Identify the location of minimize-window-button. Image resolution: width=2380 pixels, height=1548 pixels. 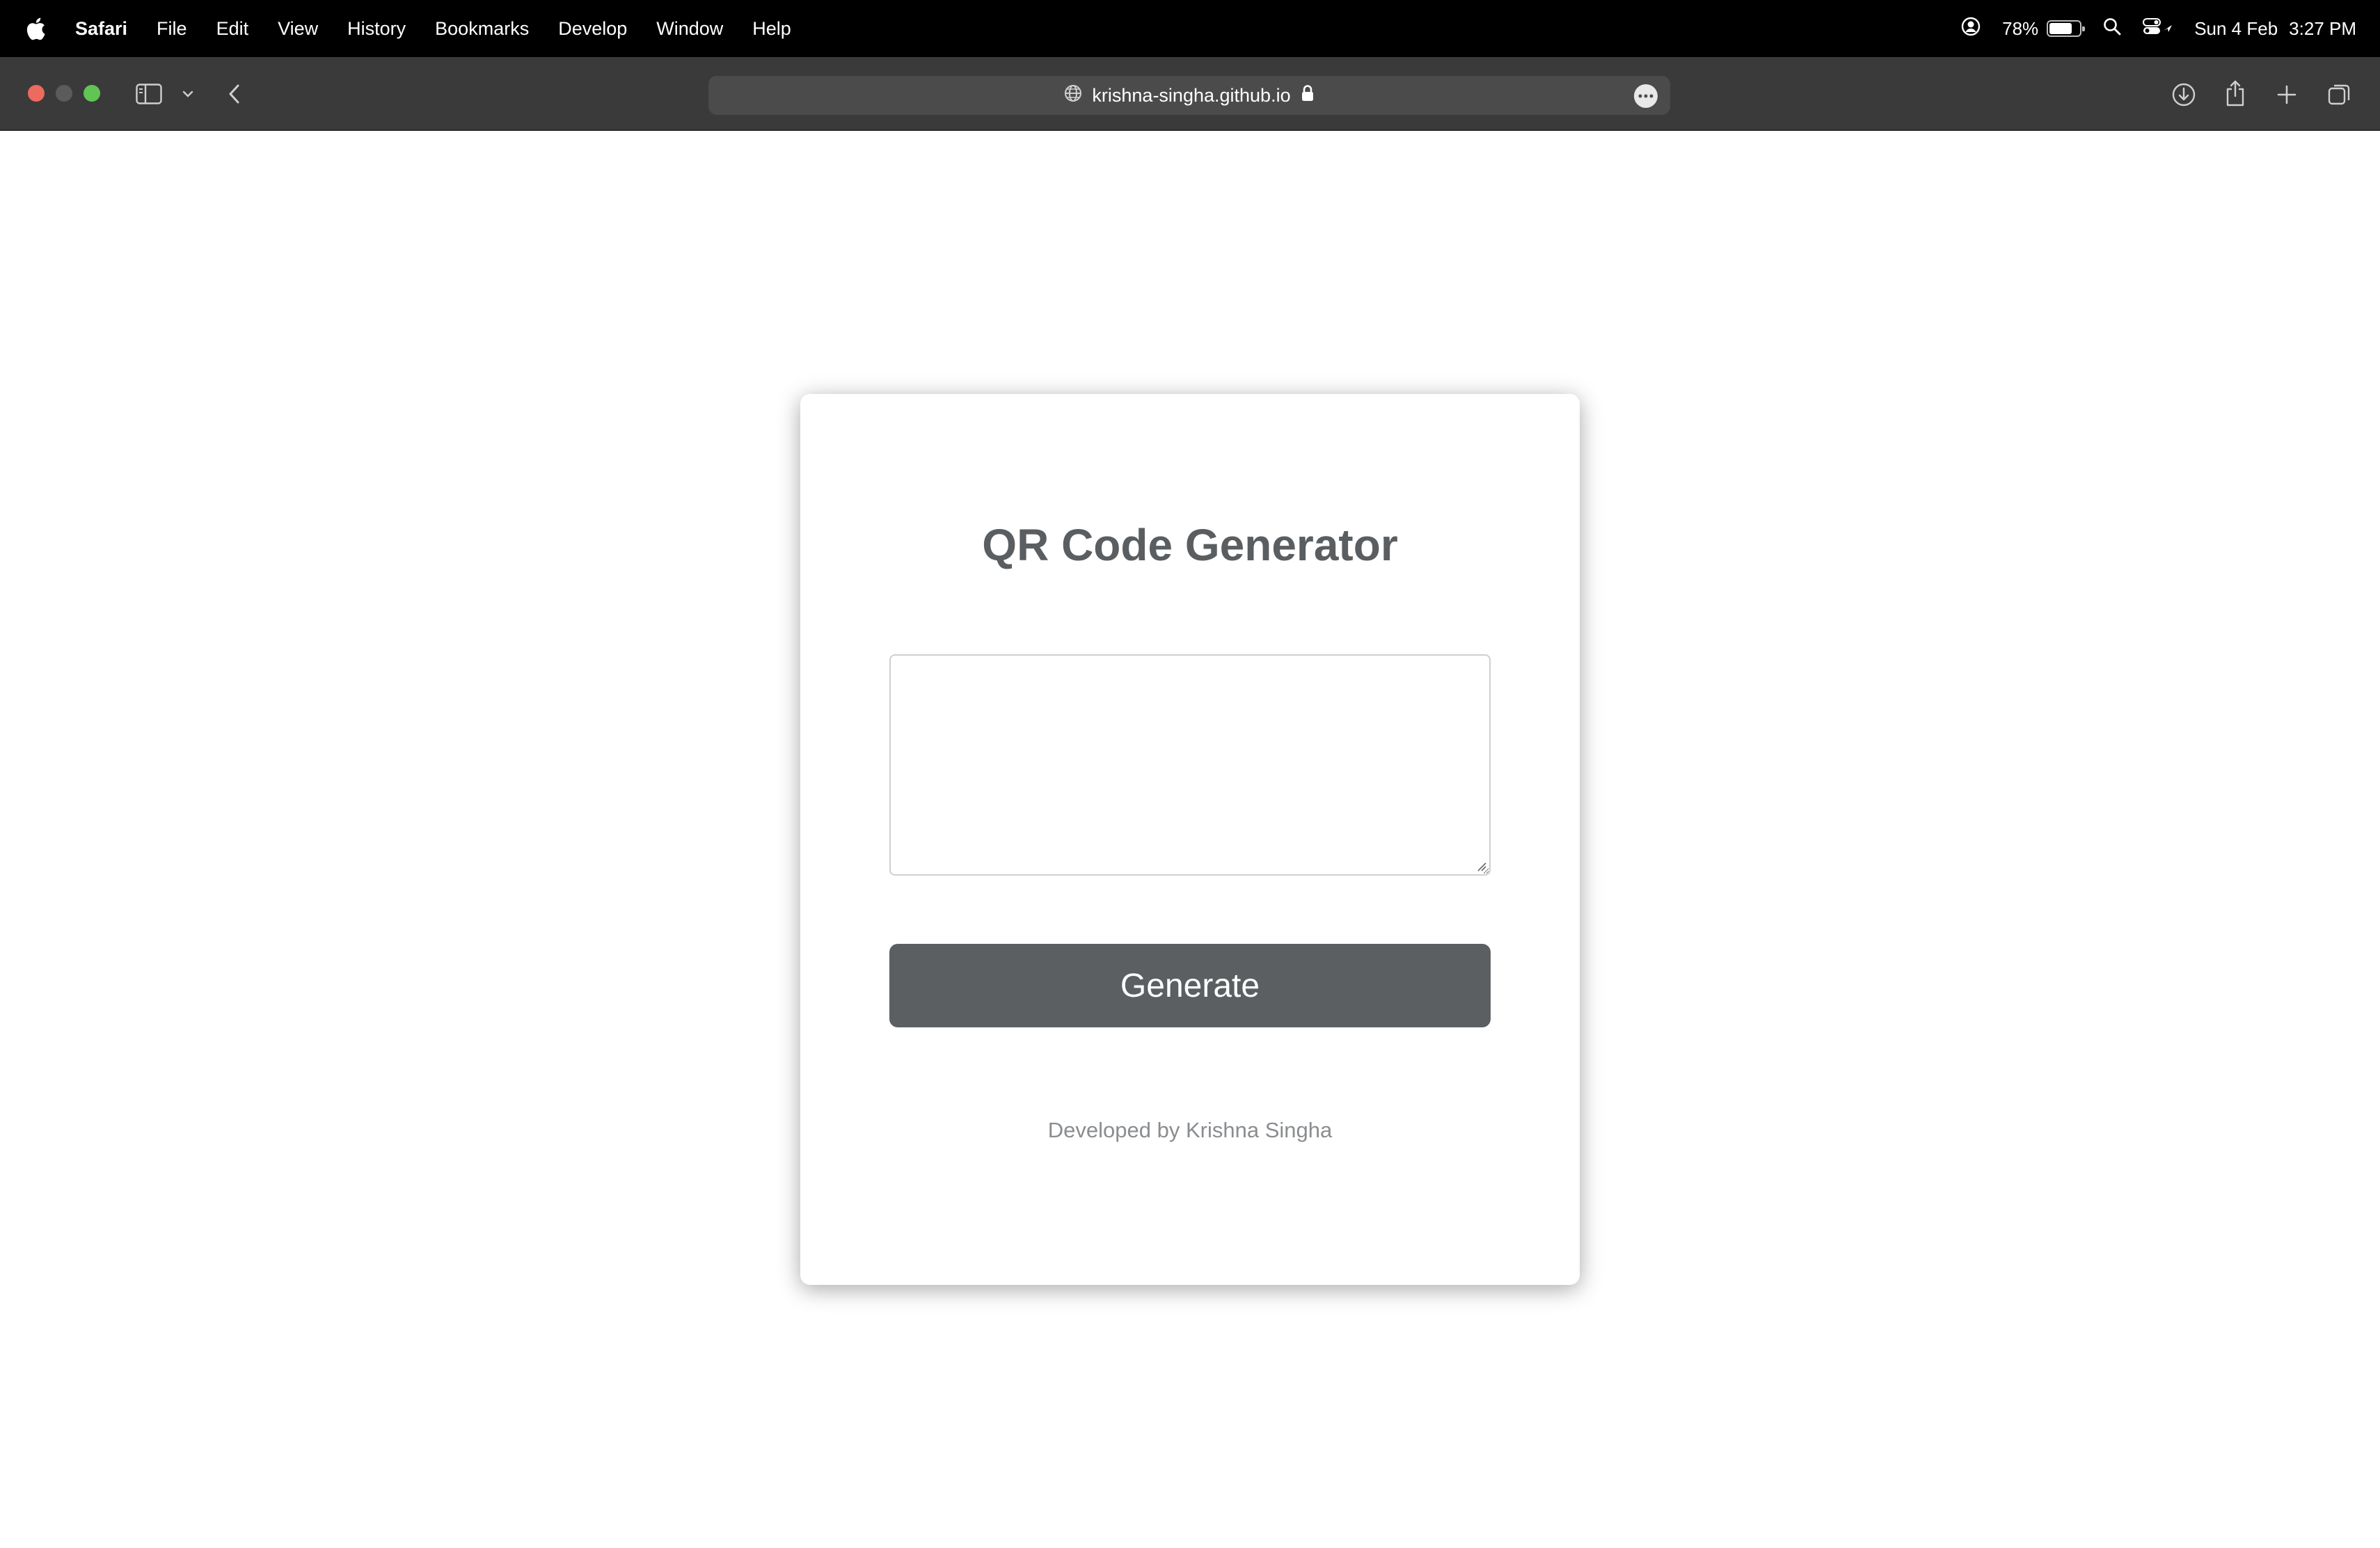
(64, 94).